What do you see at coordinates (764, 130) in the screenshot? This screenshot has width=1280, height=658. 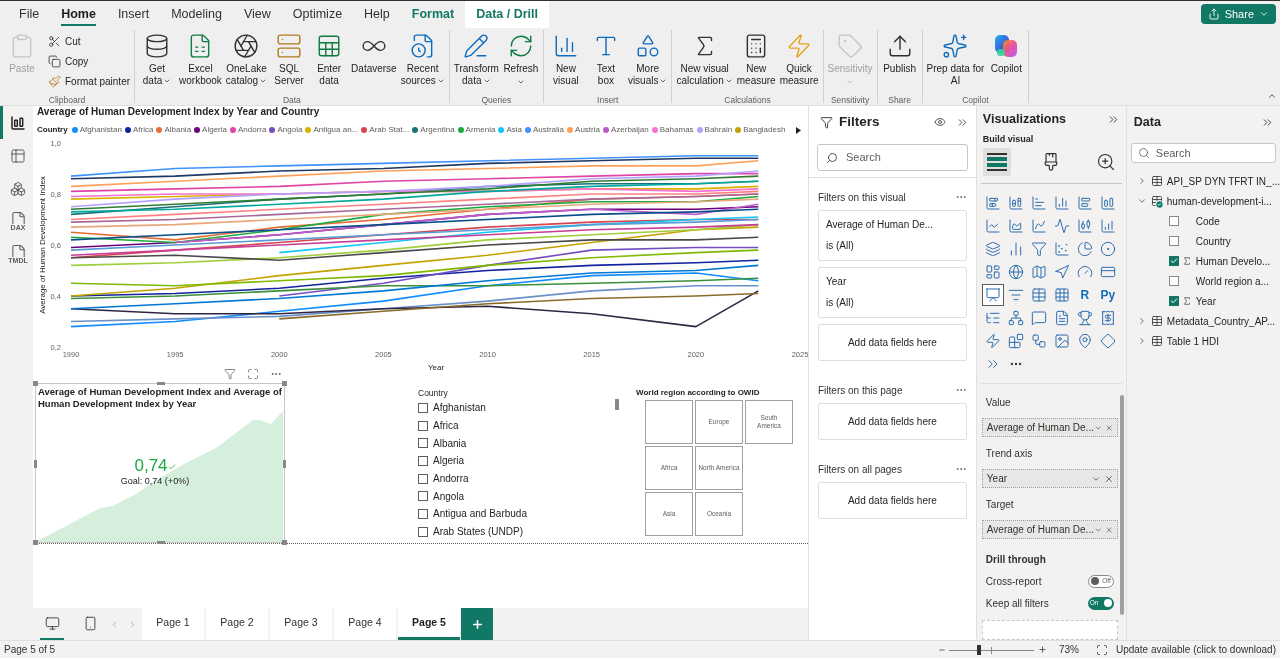 I see `legend-label: Bangladesh` at bounding box center [764, 130].